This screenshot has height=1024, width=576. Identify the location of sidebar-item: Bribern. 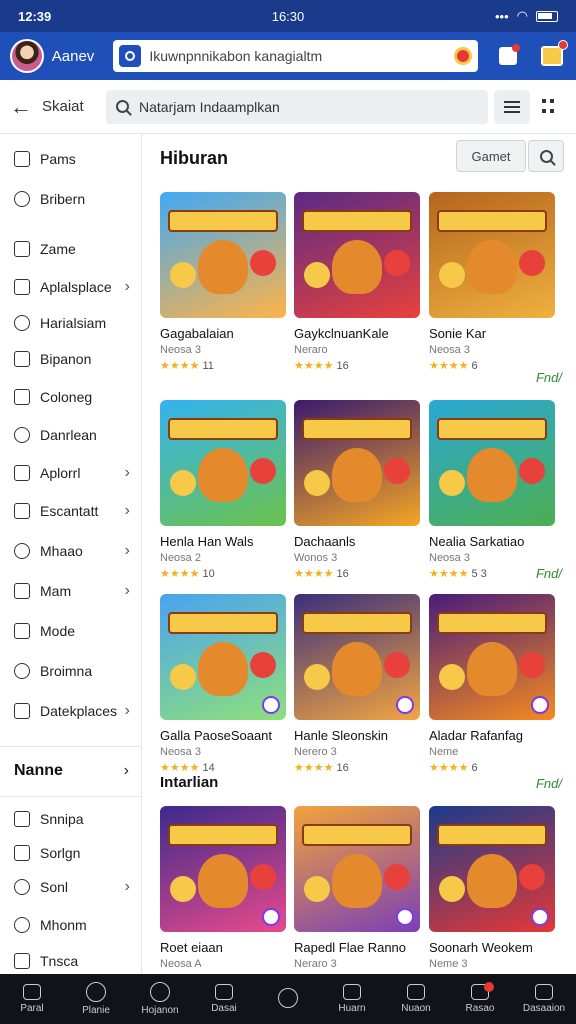
(71, 199).